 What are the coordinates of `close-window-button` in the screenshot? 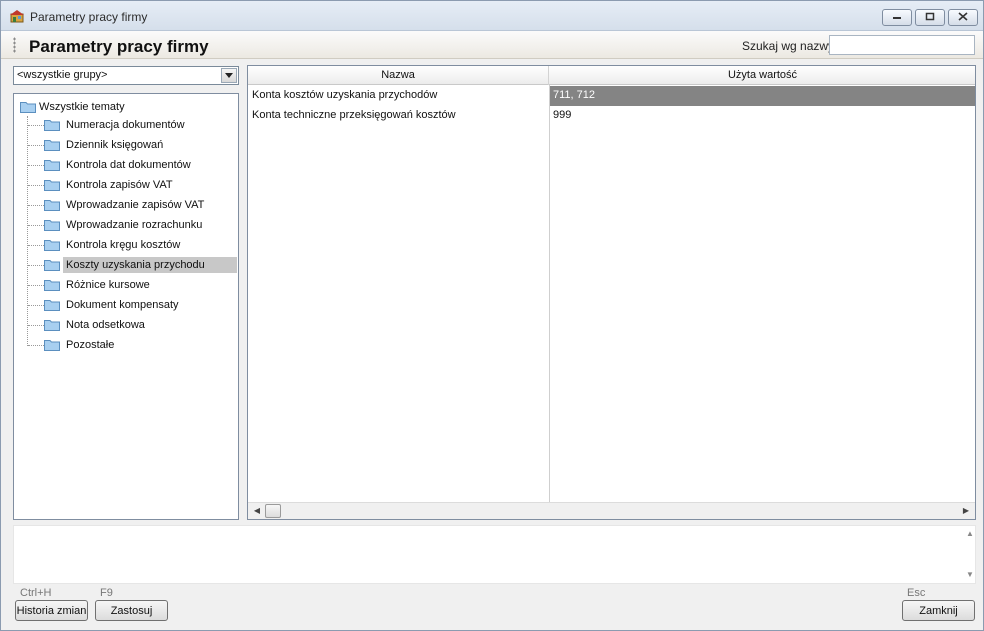 It's located at (963, 17).